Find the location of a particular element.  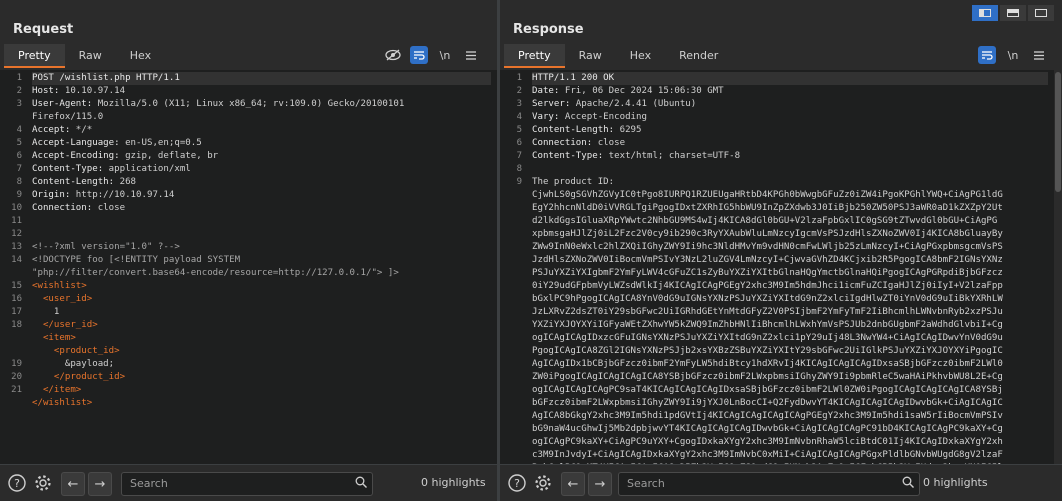

header-name: Server: is located at coordinates (551, 104).